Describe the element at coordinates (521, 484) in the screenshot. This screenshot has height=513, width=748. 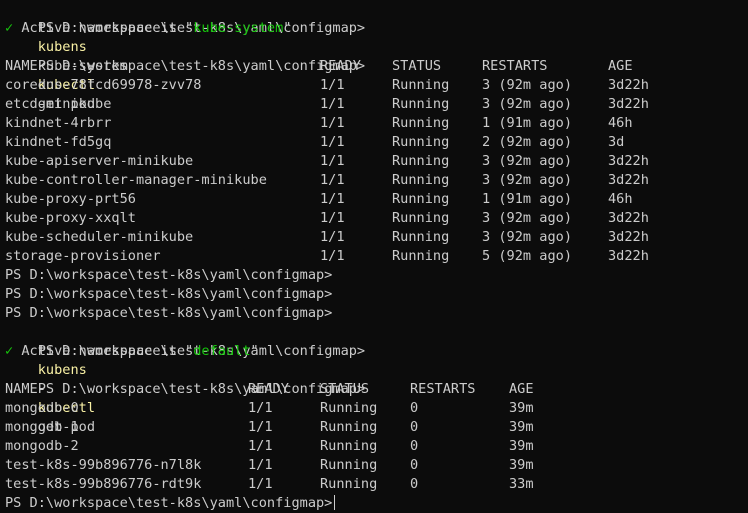
I see `pod-age: 33m` at that location.